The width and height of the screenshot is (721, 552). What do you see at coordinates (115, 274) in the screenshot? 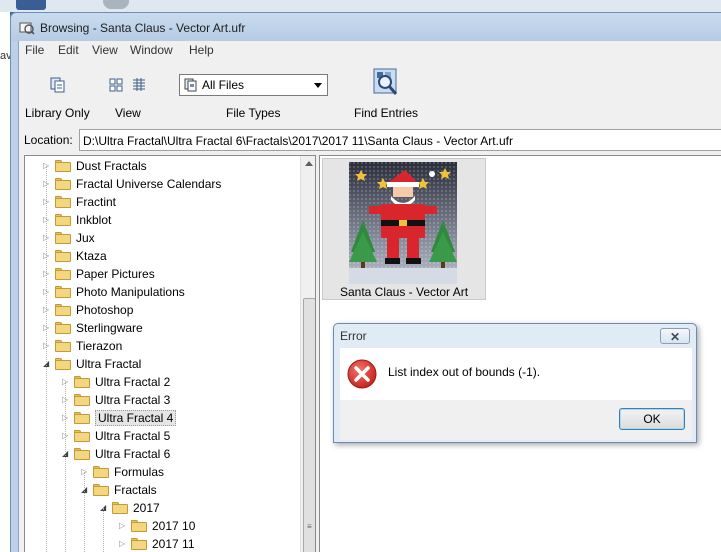
I see `tree-item-label: Paper Pictures` at bounding box center [115, 274].